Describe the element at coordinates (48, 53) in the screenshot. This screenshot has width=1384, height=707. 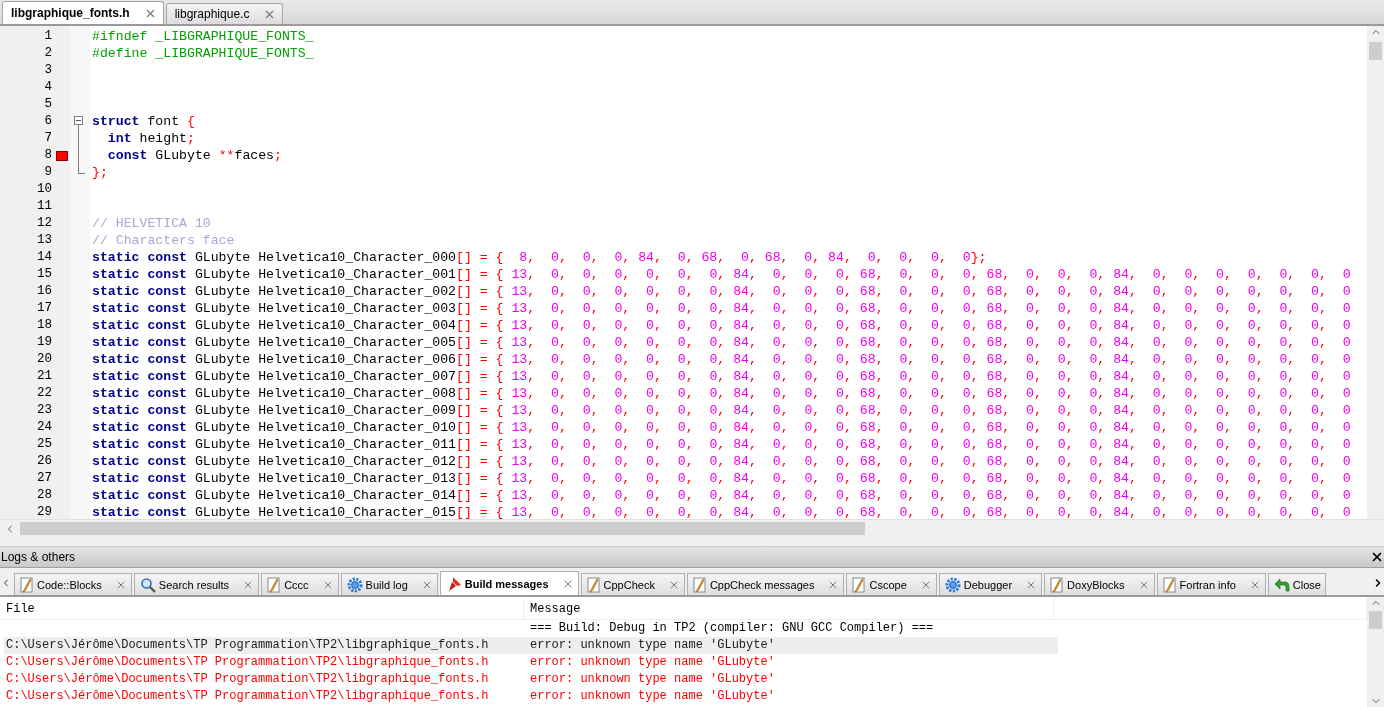
I see `line-number: 2` at that location.